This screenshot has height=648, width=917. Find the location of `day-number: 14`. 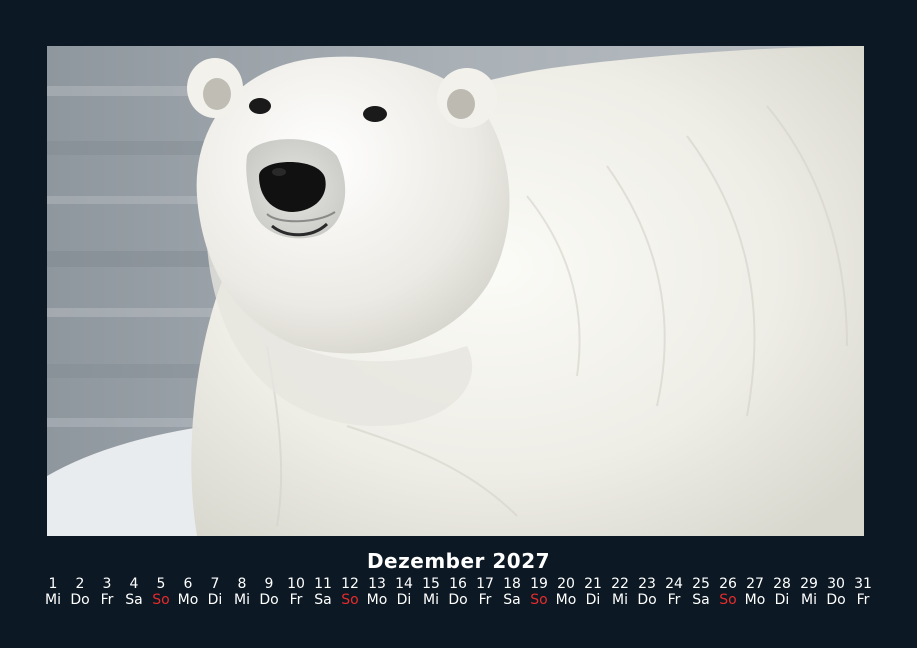

day-number: 14 is located at coordinates (404, 584).